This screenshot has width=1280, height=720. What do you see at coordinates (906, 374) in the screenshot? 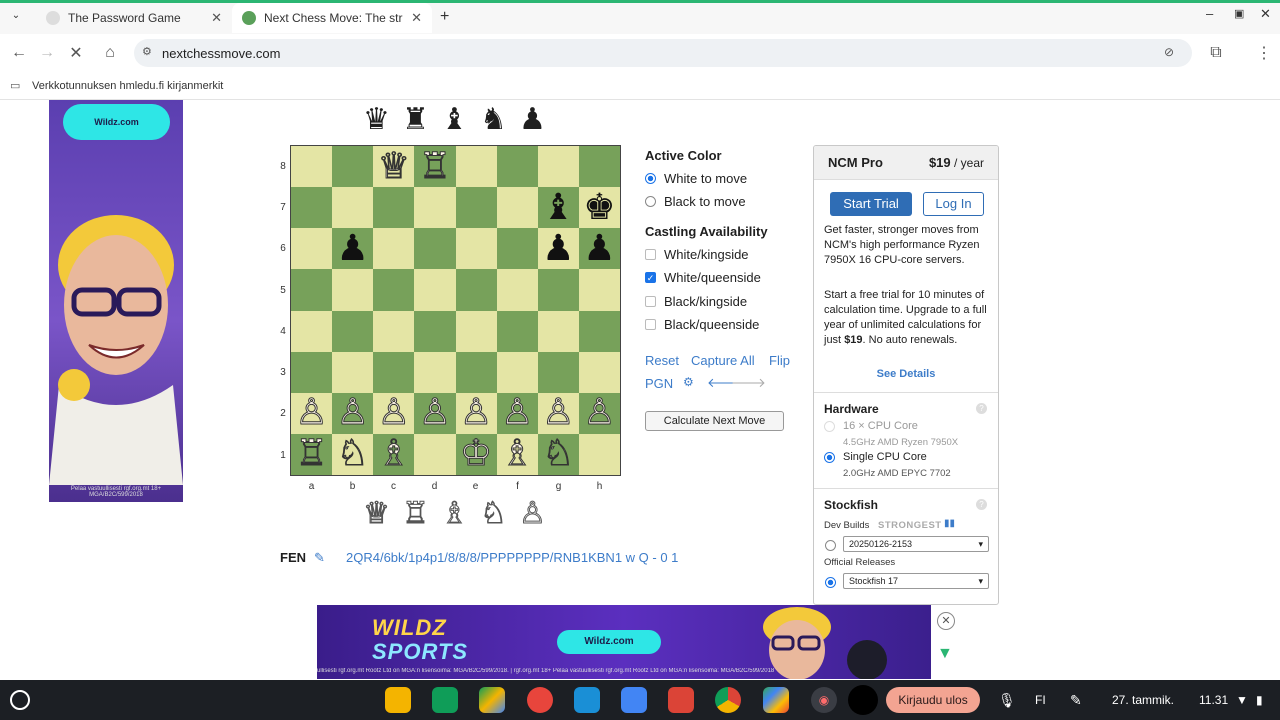
I see `see-details-link: See Details` at bounding box center [906, 374].